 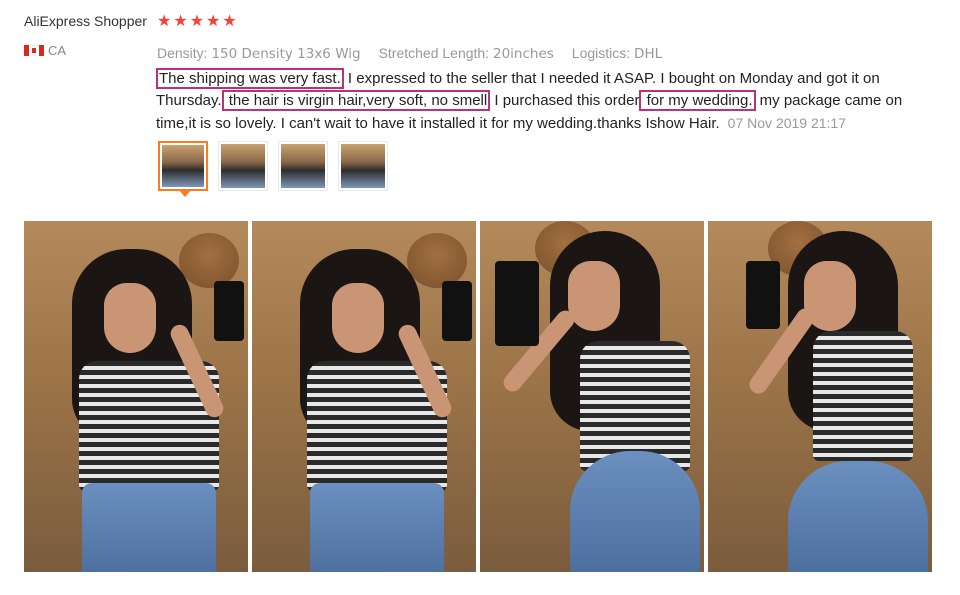 I want to click on attr-logistics: Logistics: DHL, so click(x=617, y=53).